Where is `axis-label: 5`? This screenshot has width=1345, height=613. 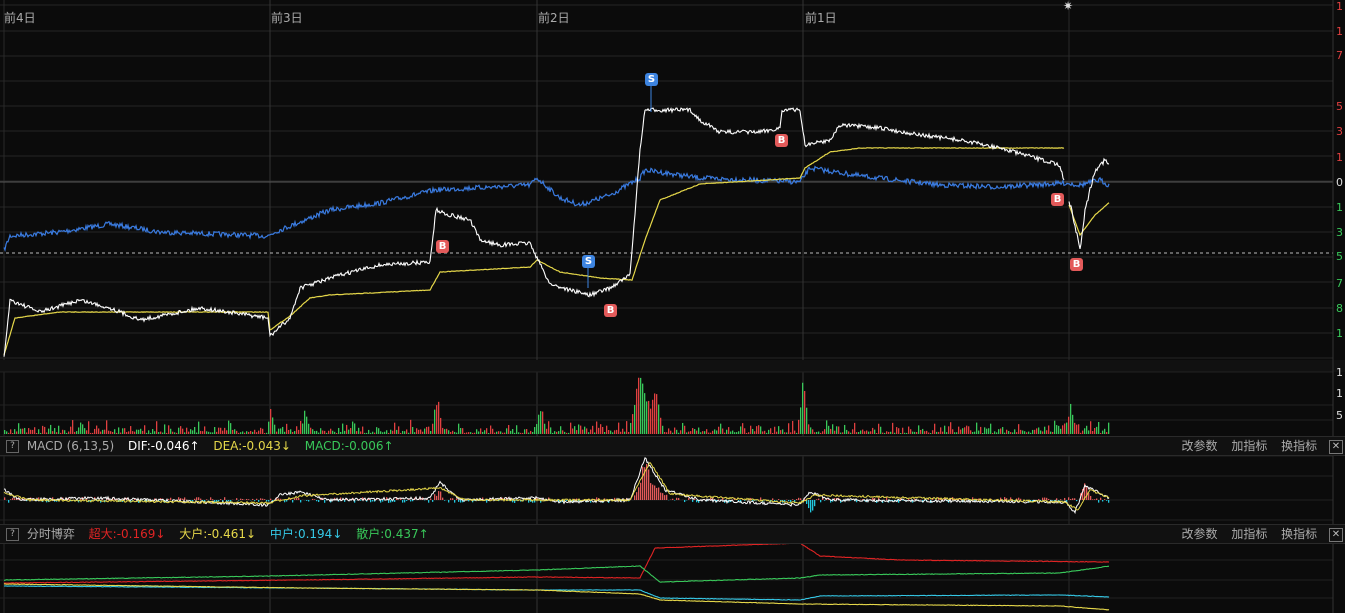
axis-label: 5 is located at coordinates (1339, 256).